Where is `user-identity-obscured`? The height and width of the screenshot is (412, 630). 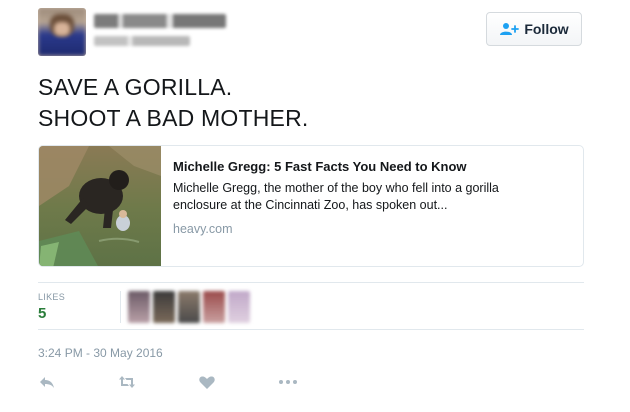
user-identity-obscured is located at coordinates (160, 30).